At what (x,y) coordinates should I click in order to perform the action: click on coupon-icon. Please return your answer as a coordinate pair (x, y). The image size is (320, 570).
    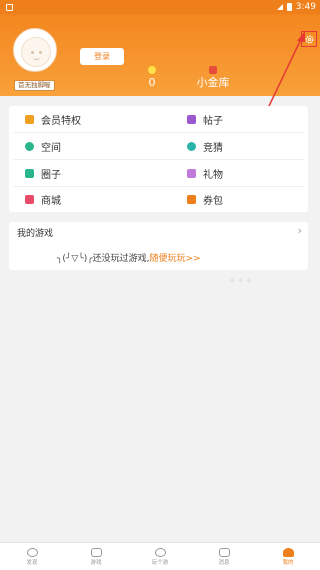
    Looking at the image, I should click on (191, 199).